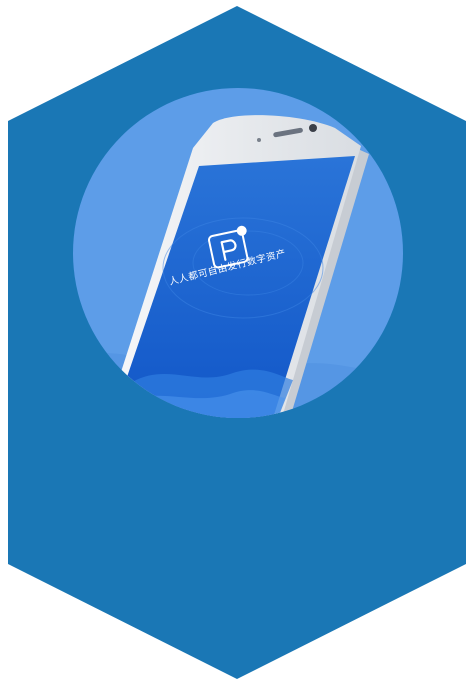 The image size is (466, 683). I want to click on phone-camera, so click(313, 128).